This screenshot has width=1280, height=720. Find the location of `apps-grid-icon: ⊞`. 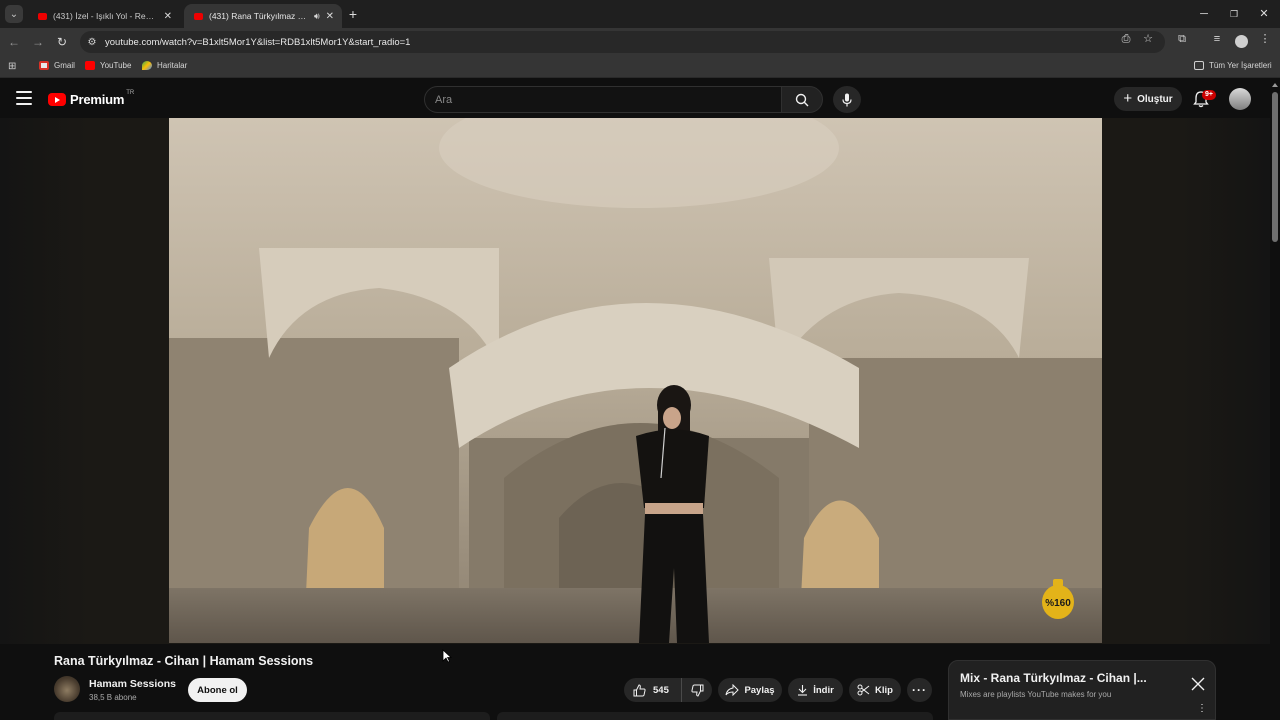

apps-grid-icon: ⊞ is located at coordinates (13, 66).